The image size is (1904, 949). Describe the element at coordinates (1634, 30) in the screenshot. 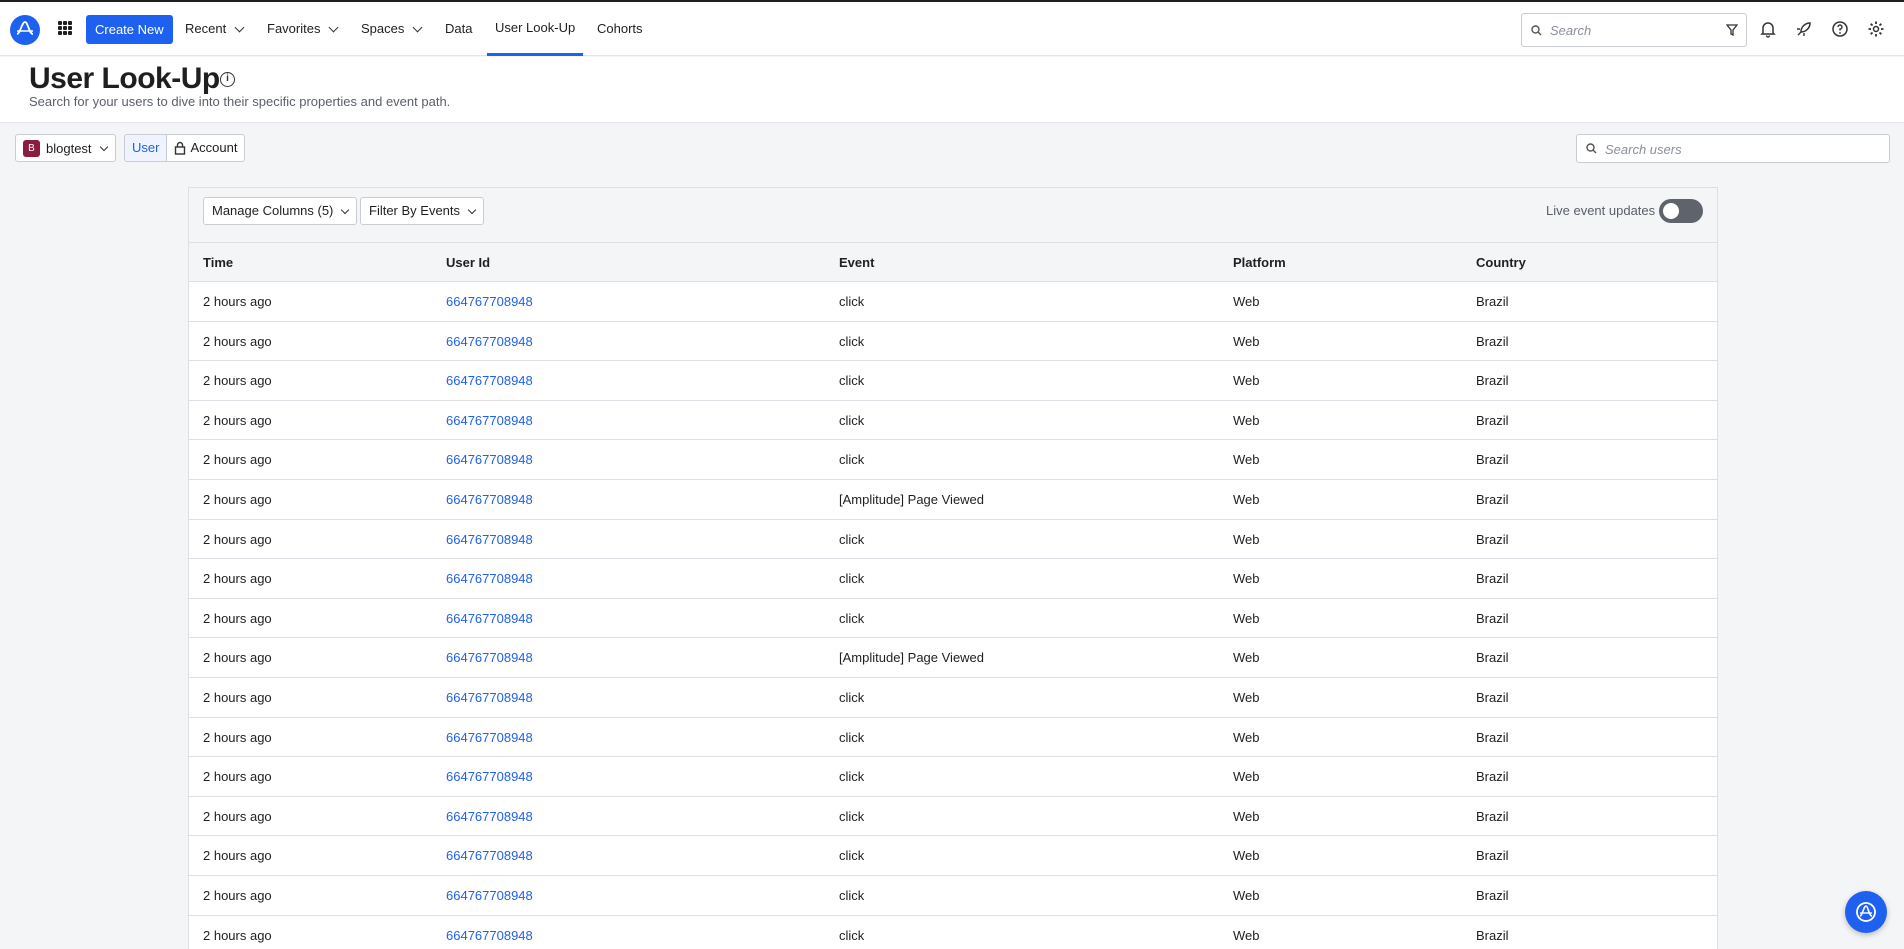

I see `global-search-input: Search` at that location.